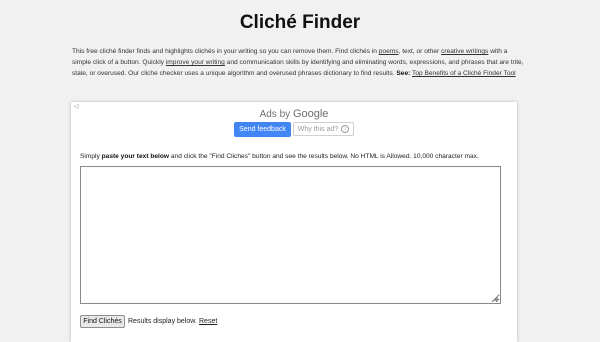 This screenshot has width=600, height=342. What do you see at coordinates (403, 73) in the screenshot?
I see `see-label: See:` at bounding box center [403, 73].